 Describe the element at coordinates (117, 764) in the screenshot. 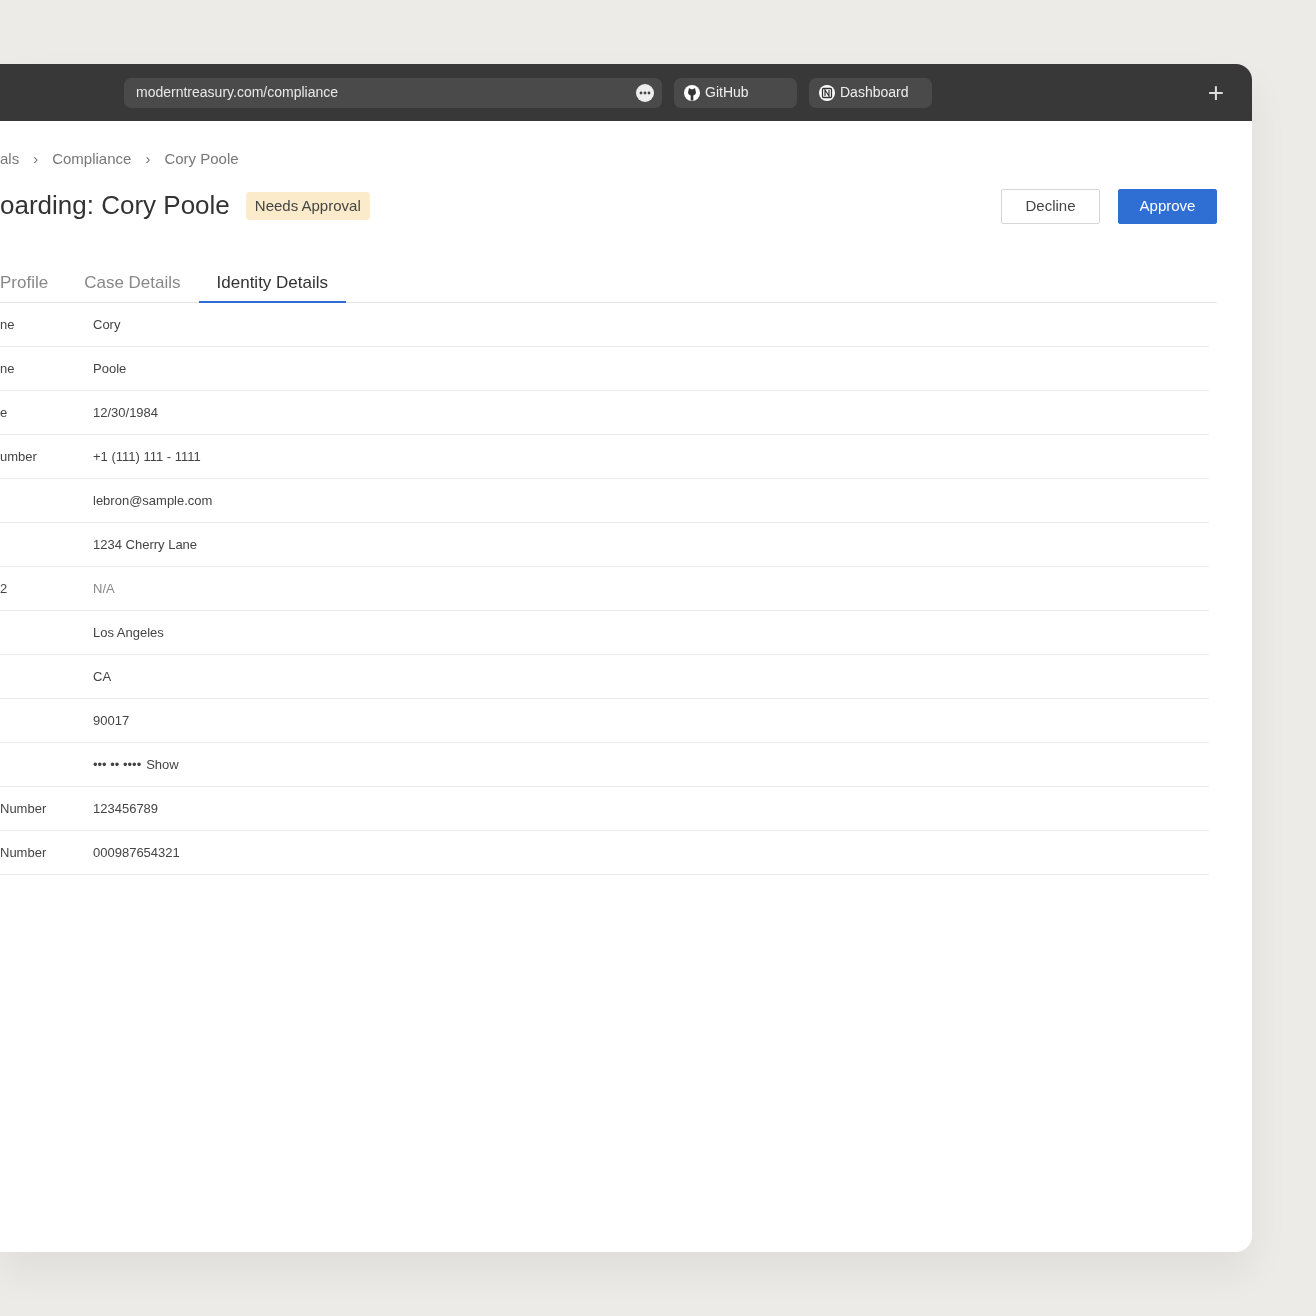

I see `field-value: ••• •• ••••` at that location.